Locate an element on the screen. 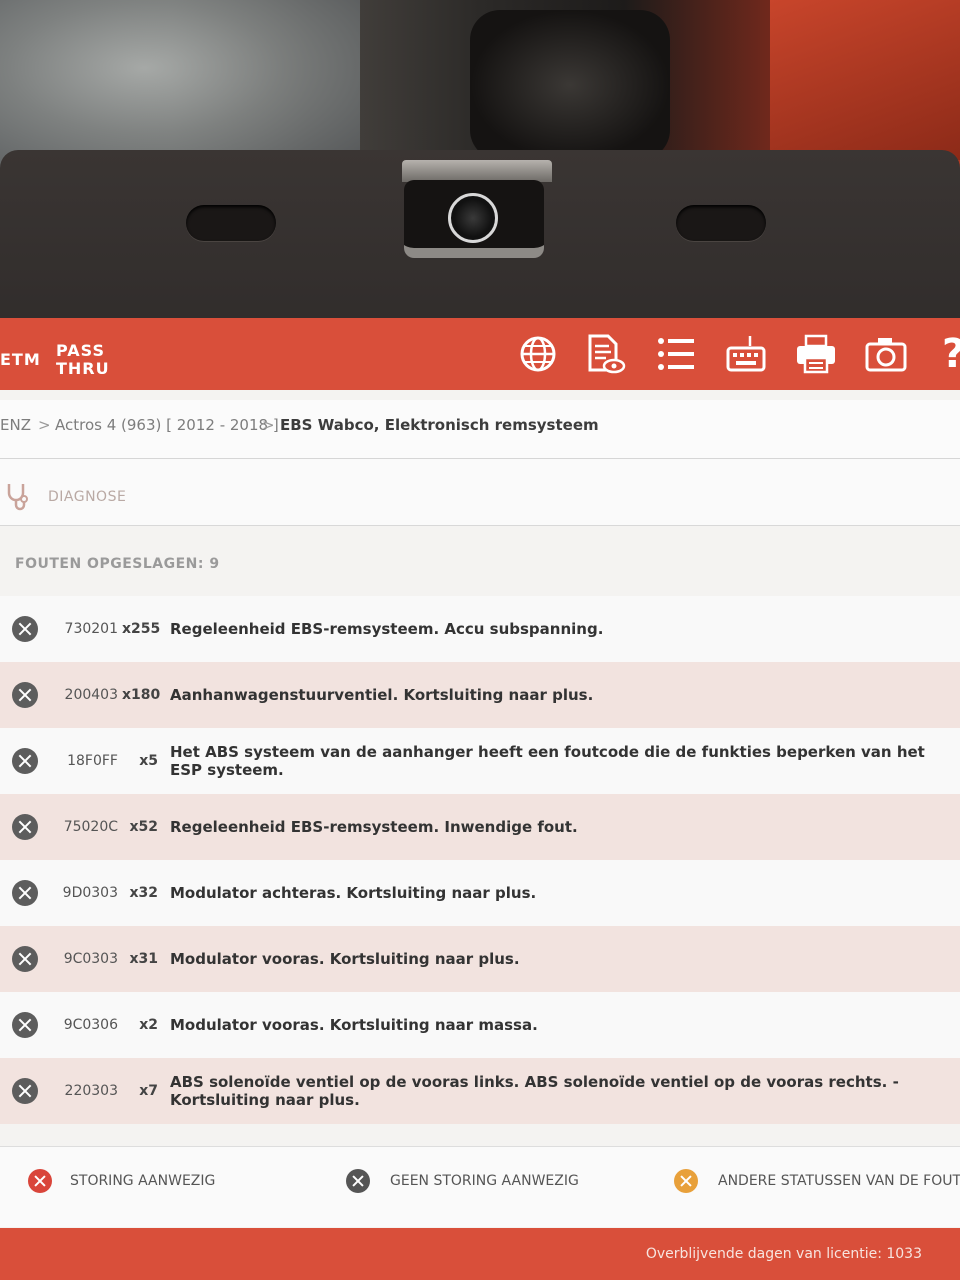 The image size is (960, 1280). diagnose-label: DIAGNOSE is located at coordinates (87, 497).